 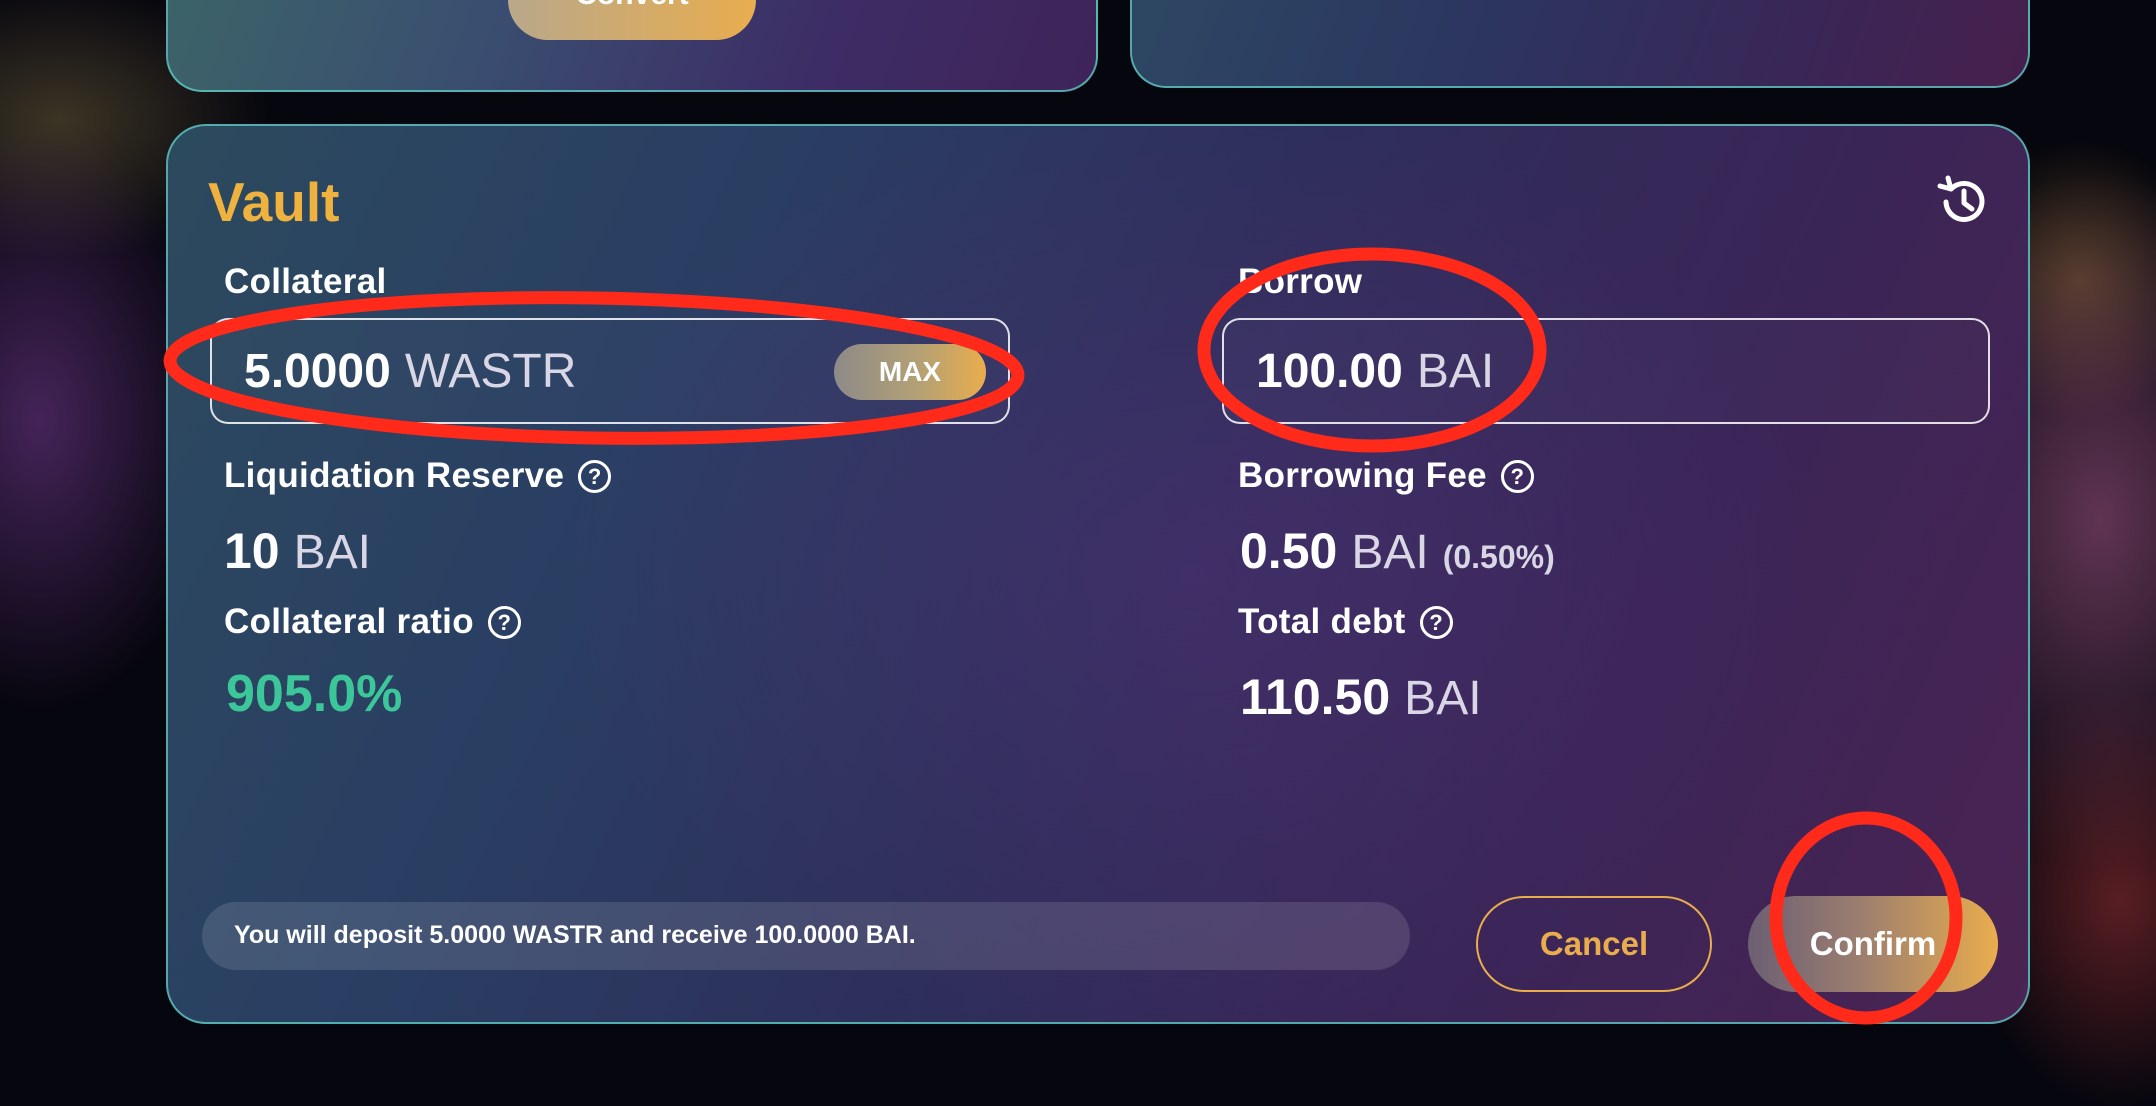 What do you see at coordinates (1498, 557) in the screenshot?
I see `borrowing-fee-percent: (0.50%)` at bounding box center [1498, 557].